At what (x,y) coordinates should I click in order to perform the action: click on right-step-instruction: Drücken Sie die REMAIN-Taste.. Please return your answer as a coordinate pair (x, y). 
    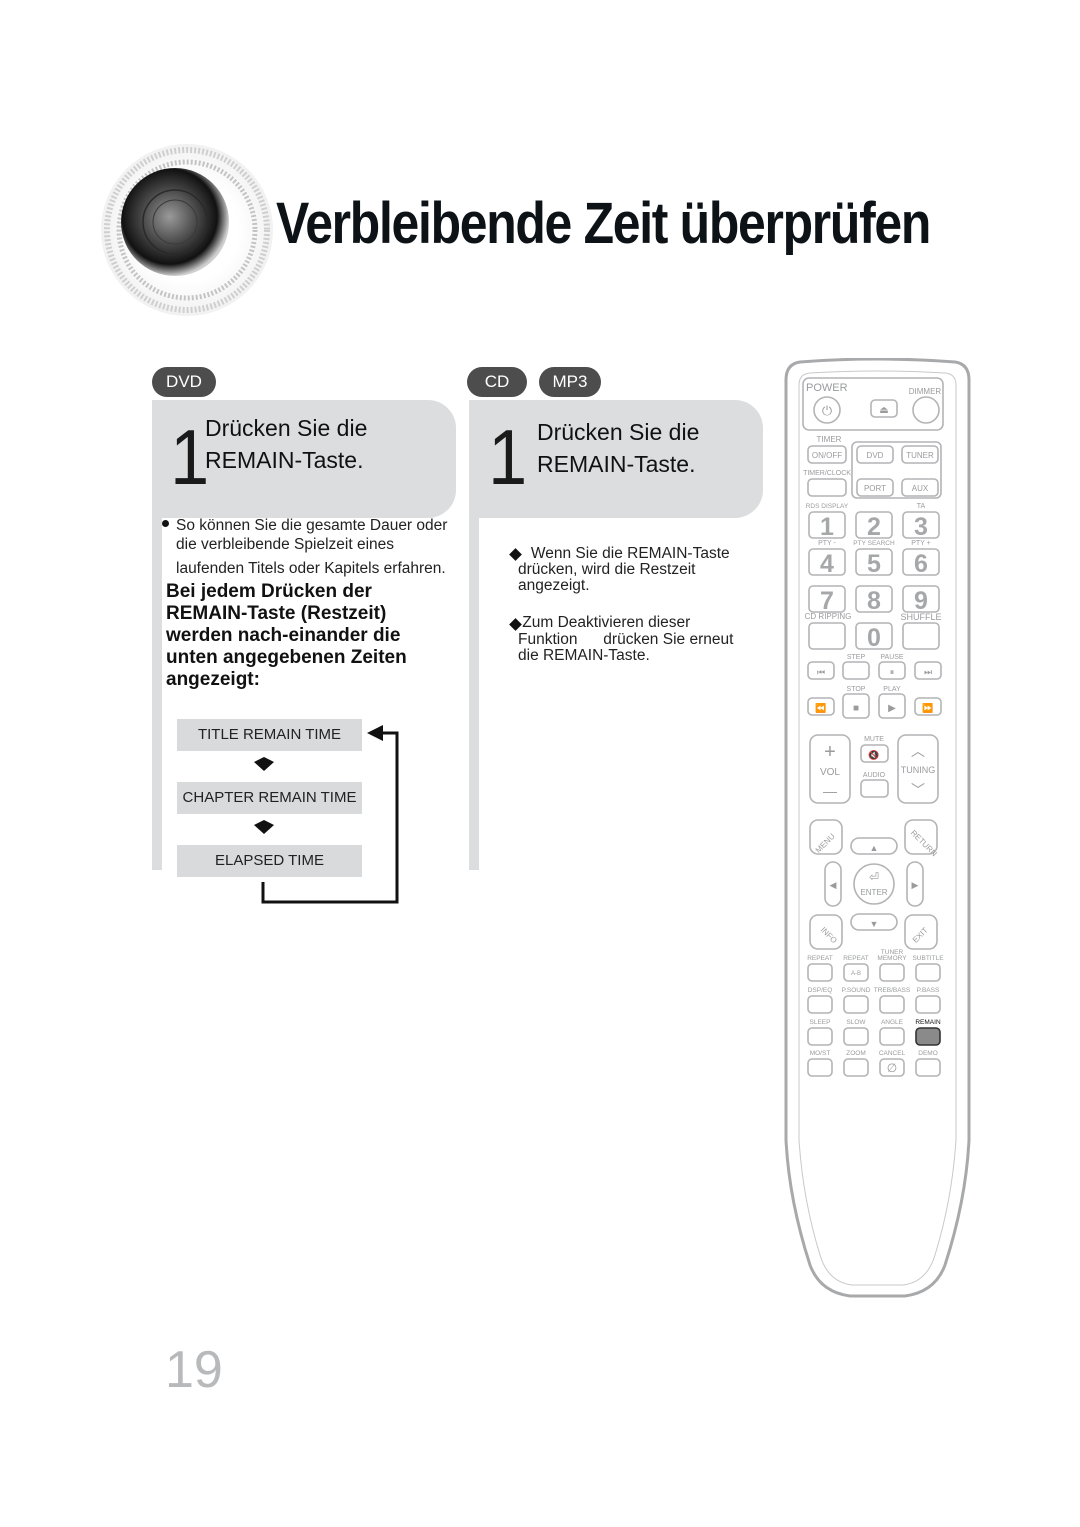
    Looking at the image, I should click on (618, 448).